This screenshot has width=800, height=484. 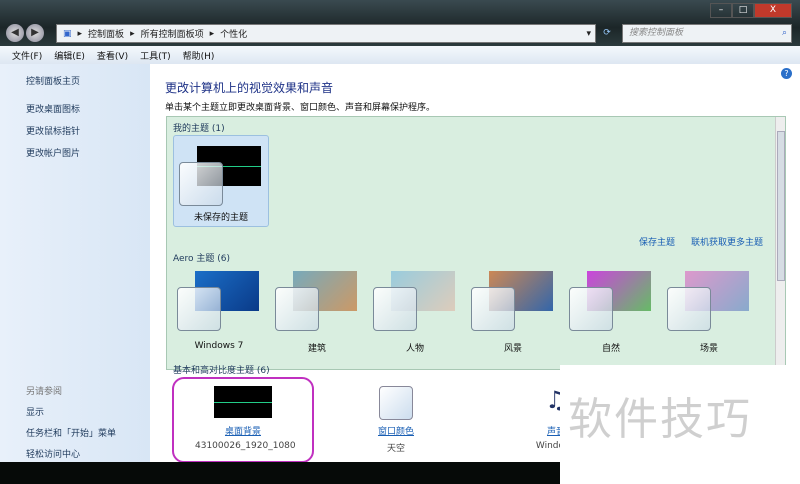 What do you see at coordinates (88, 80) in the screenshot?
I see `sidebar-home: 控制面板主页` at bounding box center [88, 80].